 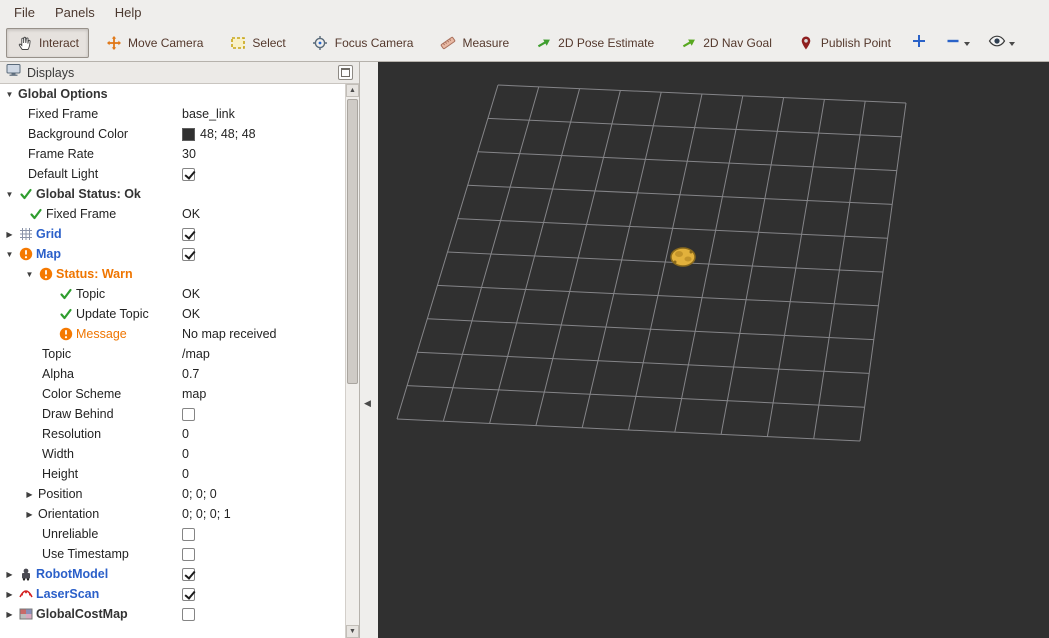 I want to click on tool-visibility-button, so click(x=1001, y=42).